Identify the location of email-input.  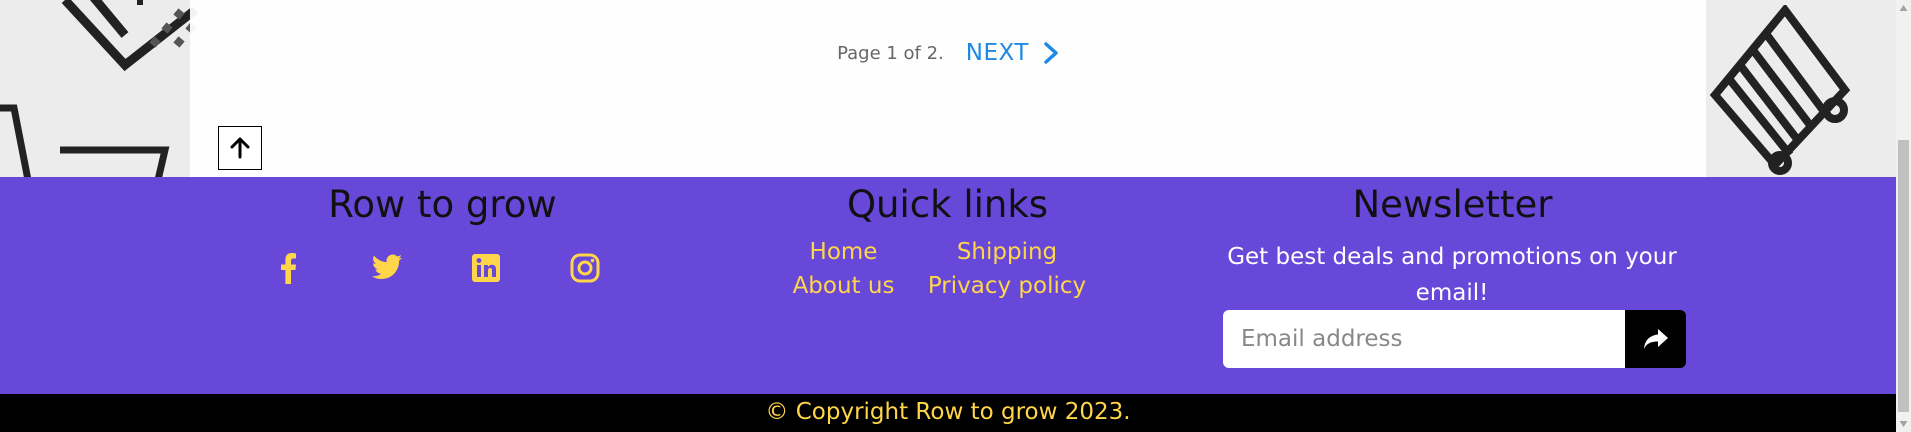
(1424, 339).